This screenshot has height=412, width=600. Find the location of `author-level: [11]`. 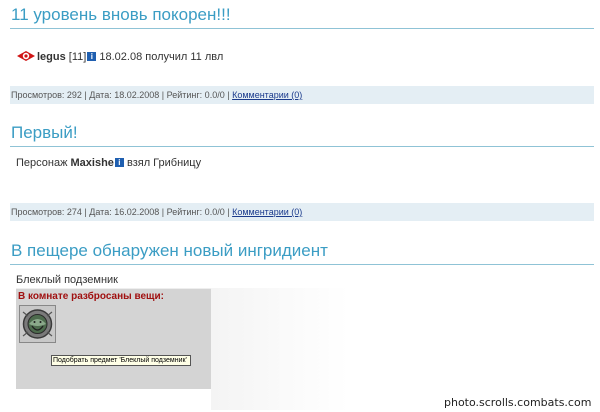

author-level: [11] is located at coordinates (77, 57).